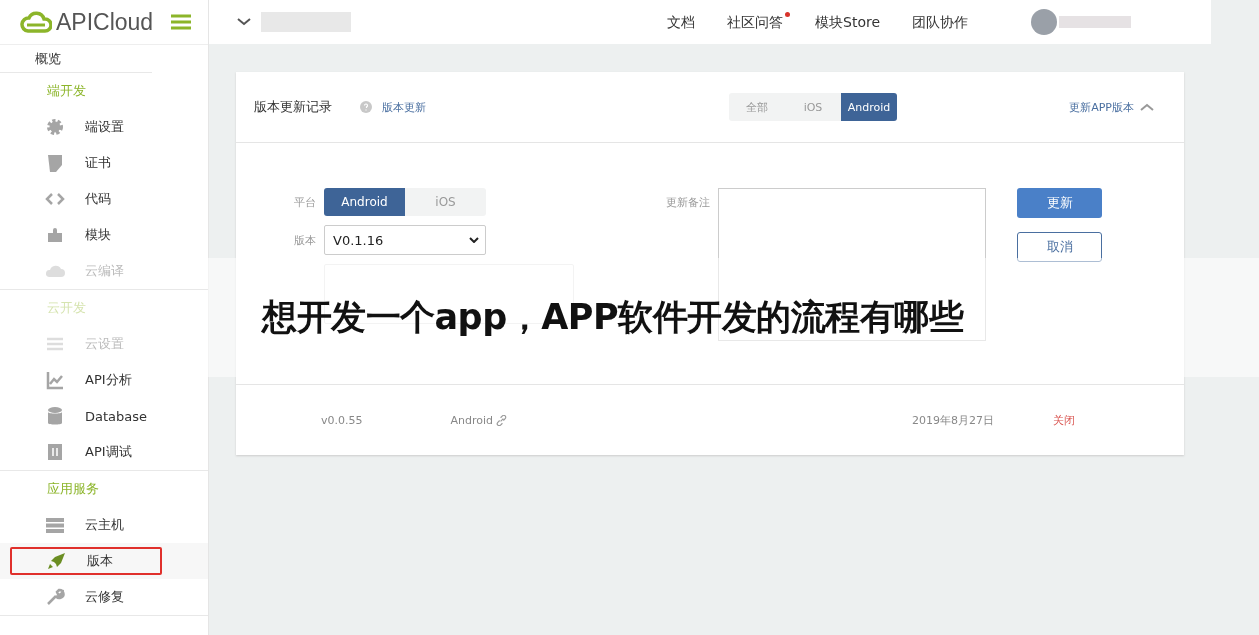 The image size is (1259, 635). Describe the element at coordinates (1095, 22) in the screenshot. I see `blurred-username` at that location.